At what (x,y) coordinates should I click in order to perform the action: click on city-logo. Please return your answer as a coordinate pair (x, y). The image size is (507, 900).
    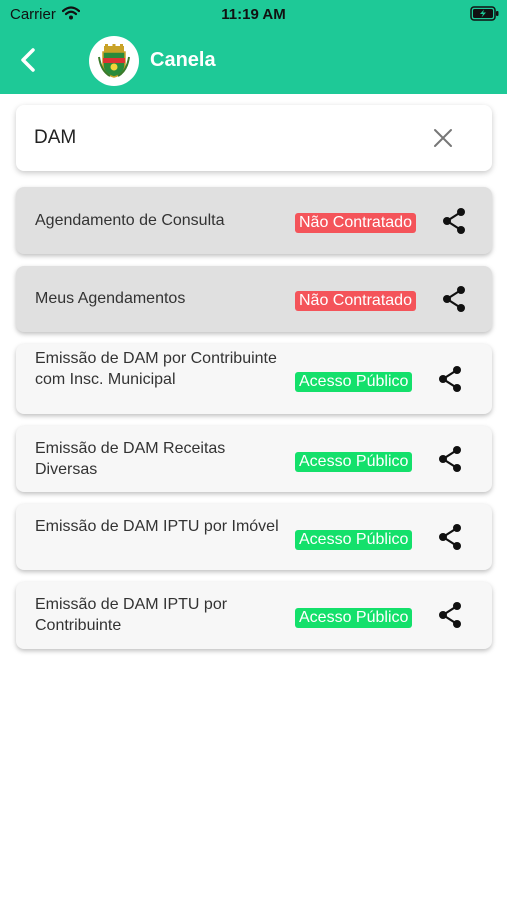
    Looking at the image, I should click on (114, 61).